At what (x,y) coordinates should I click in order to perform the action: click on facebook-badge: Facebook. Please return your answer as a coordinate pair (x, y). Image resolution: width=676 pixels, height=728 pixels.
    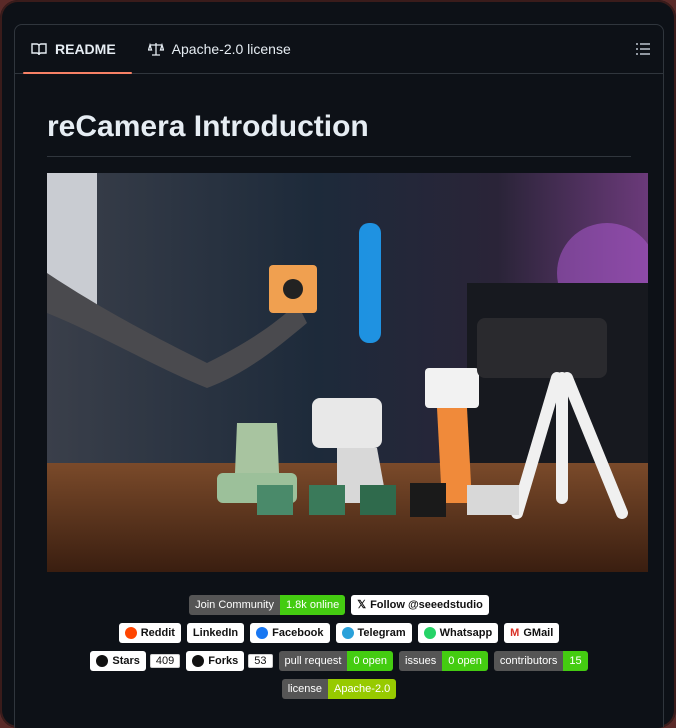
    Looking at the image, I should click on (290, 633).